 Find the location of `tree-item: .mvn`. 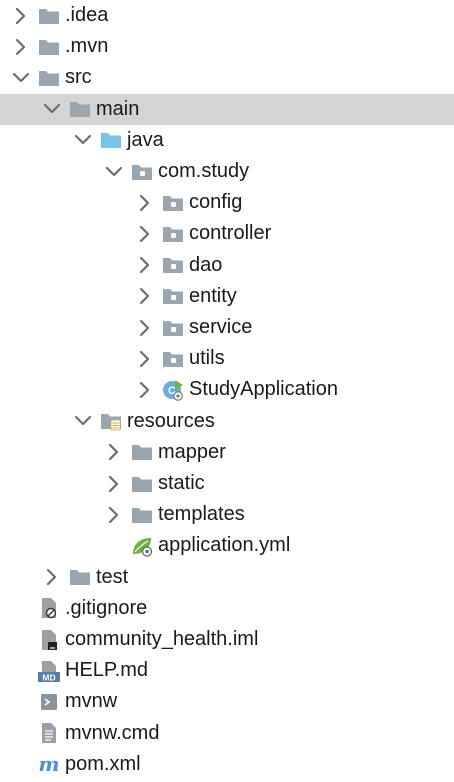

tree-item: .mvn is located at coordinates (227, 46).